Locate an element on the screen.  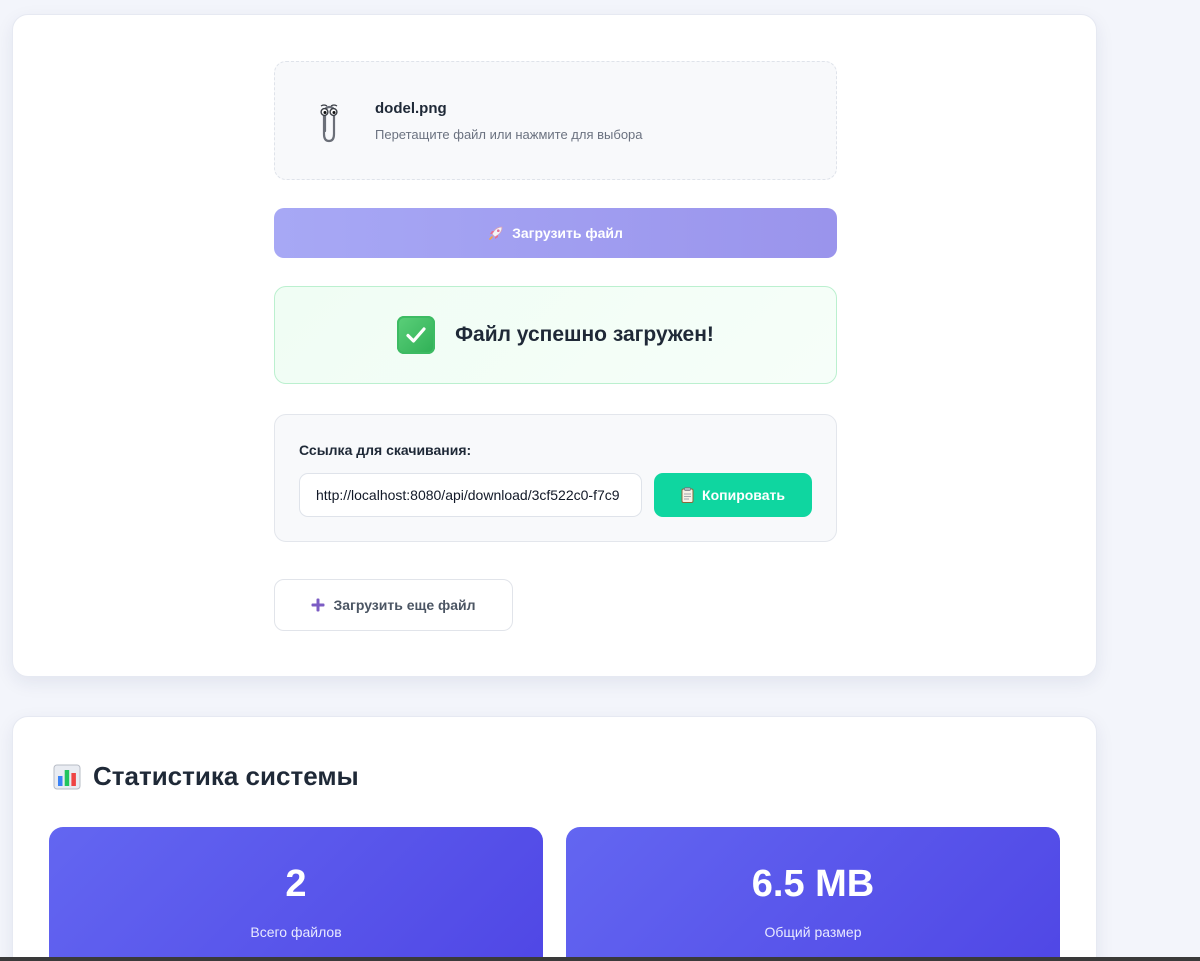
rocket-icon is located at coordinates (496, 233).